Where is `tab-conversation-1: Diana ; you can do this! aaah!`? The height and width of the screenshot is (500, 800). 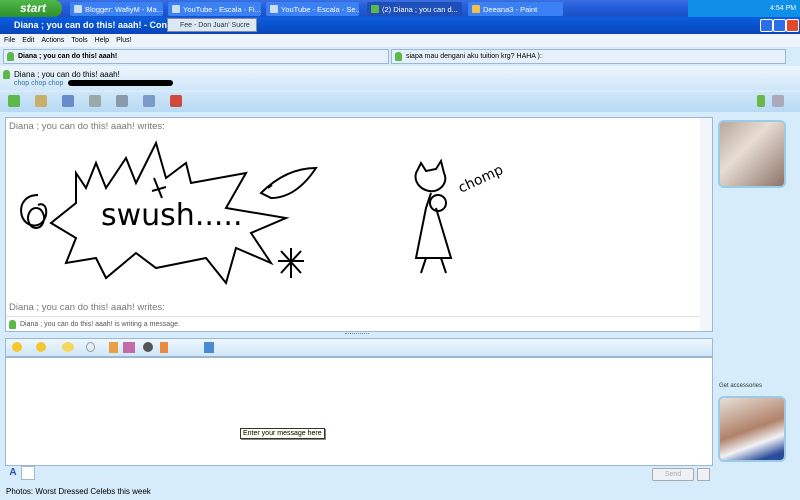 tab-conversation-1: Diana ; you can do this! aaah! is located at coordinates (196, 56).